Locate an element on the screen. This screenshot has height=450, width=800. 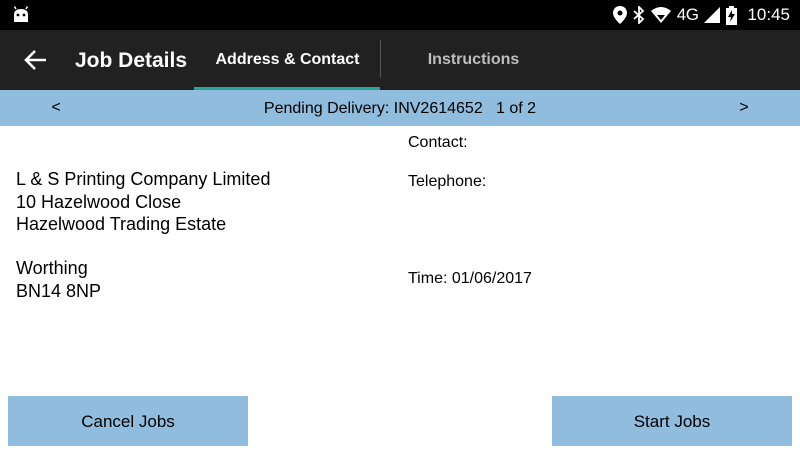
network-type-label: 4G is located at coordinates (687, 14).